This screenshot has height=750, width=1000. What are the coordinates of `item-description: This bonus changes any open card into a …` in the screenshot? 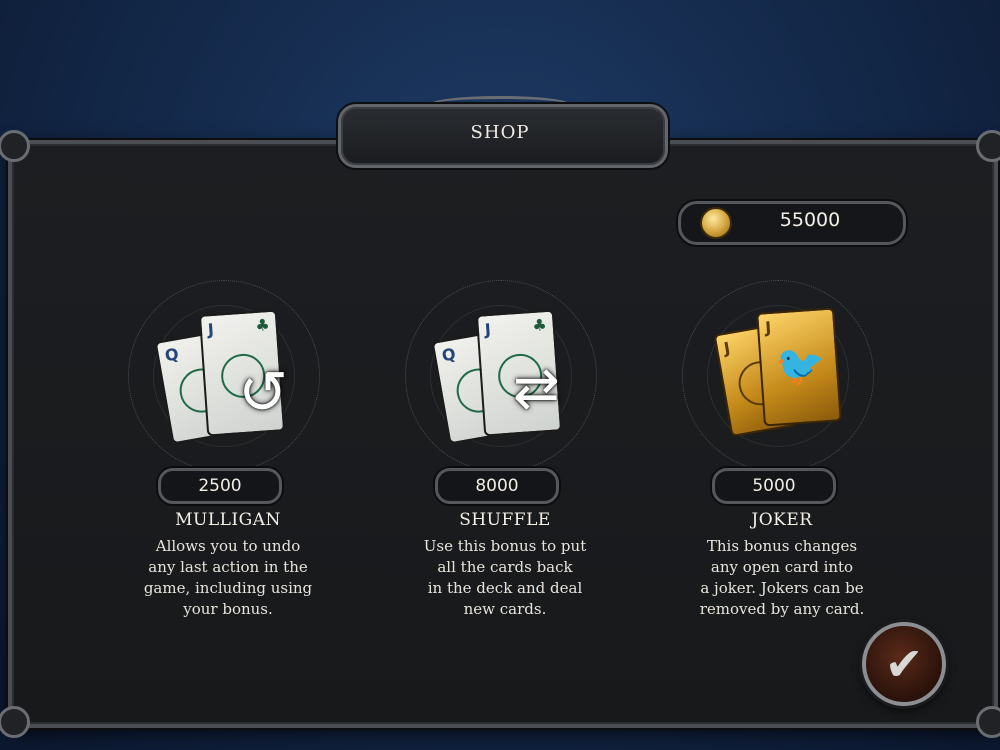 It's located at (782, 577).